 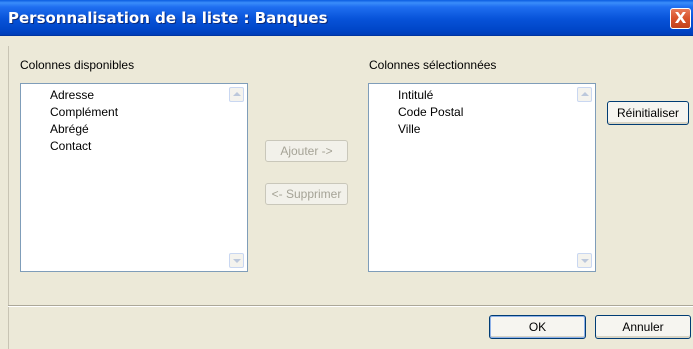 I want to click on close-icon: X, so click(x=680, y=18).